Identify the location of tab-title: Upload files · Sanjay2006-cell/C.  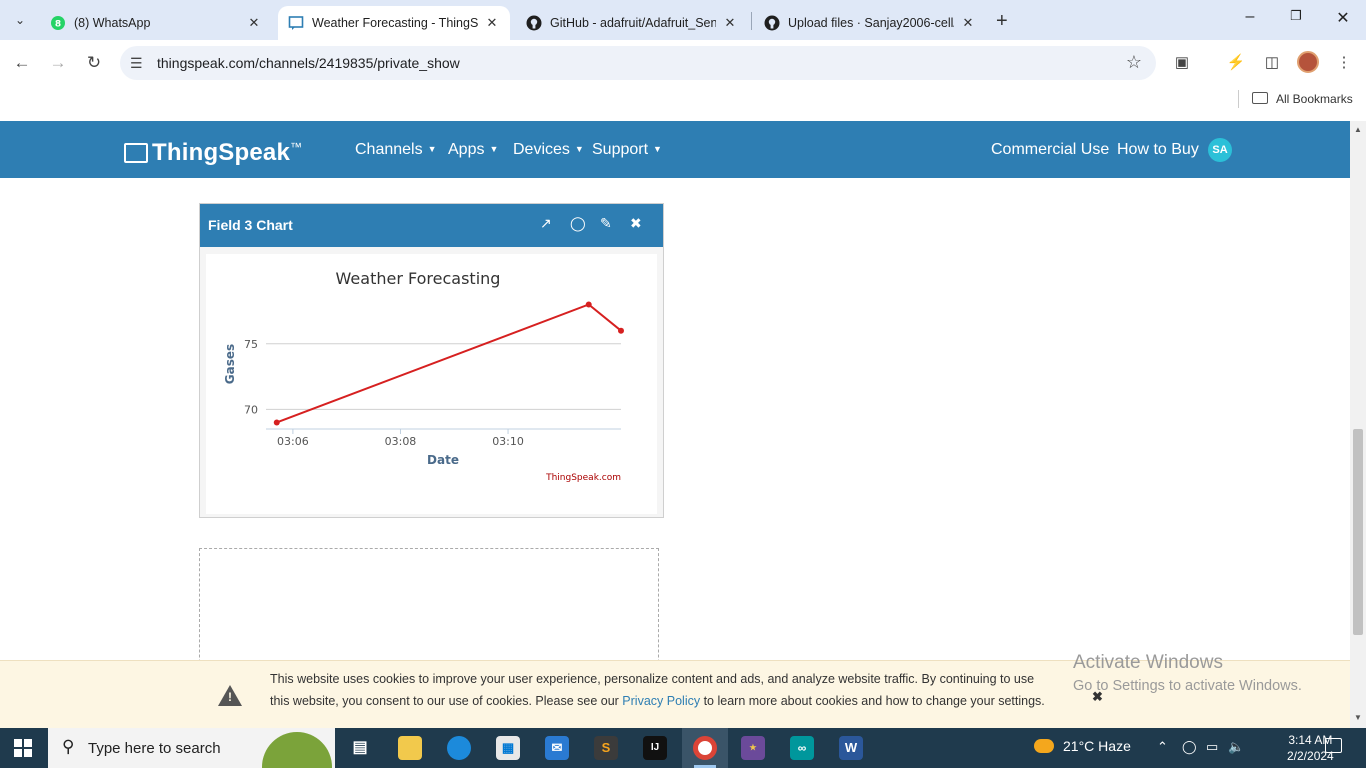
(871, 23).